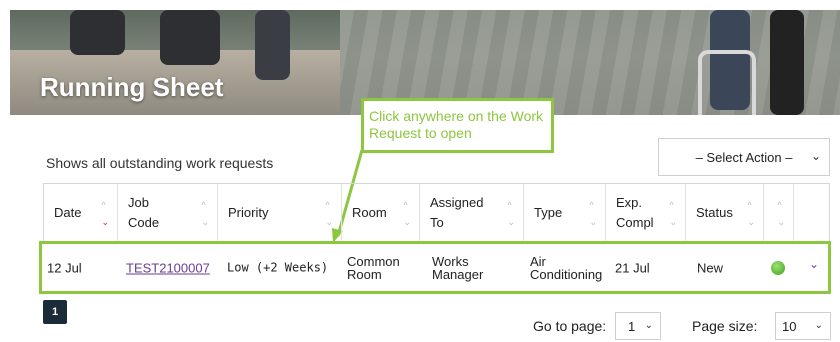  I want to click on cell-assigned-to: Works Manager, so click(458, 267).